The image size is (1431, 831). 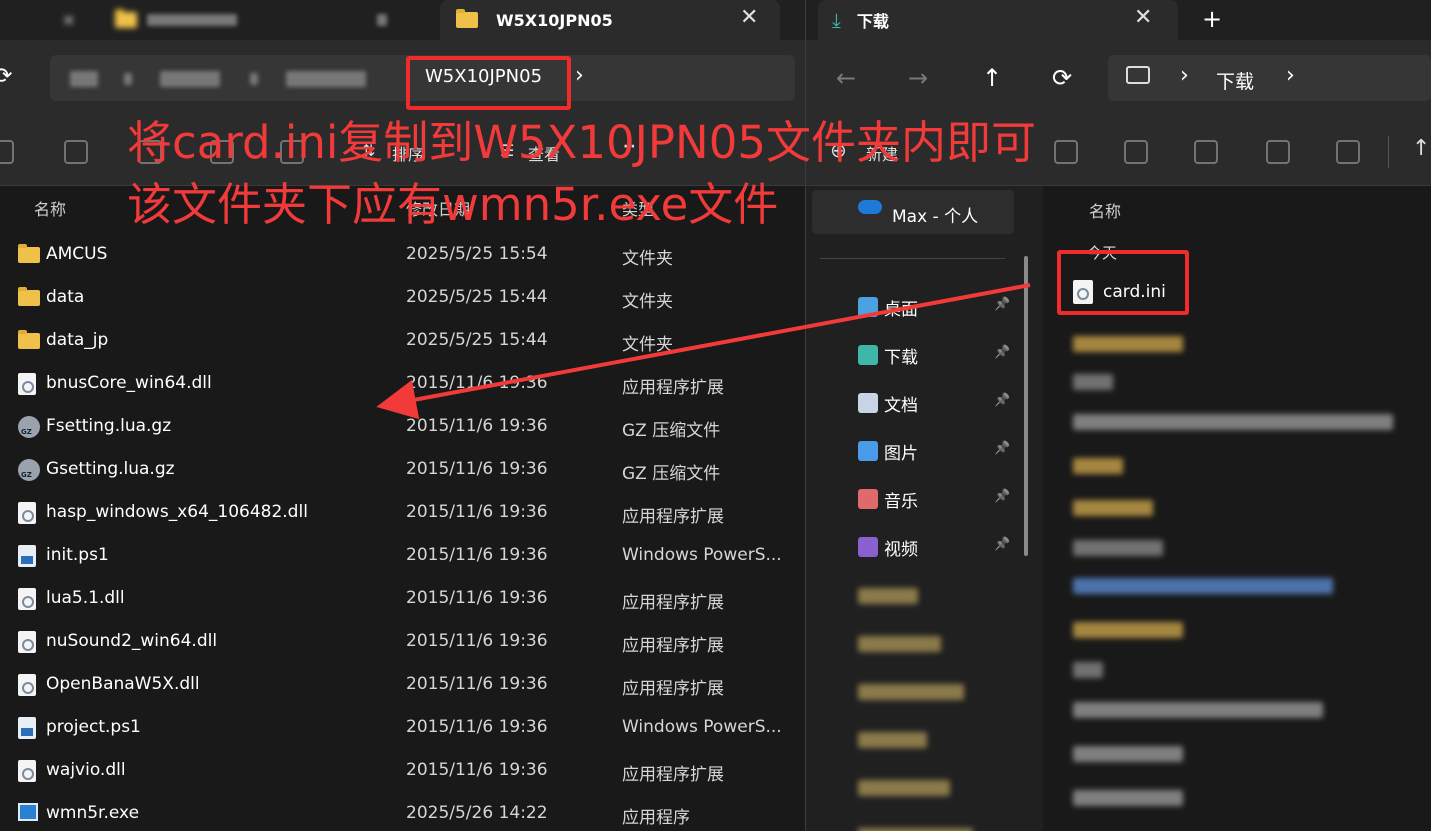 What do you see at coordinates (453, 204) in the screenshot?
I see `annotation-line-2: 该文件夹下应有wmn5r.exe文件` at bounding box center [453, 204].